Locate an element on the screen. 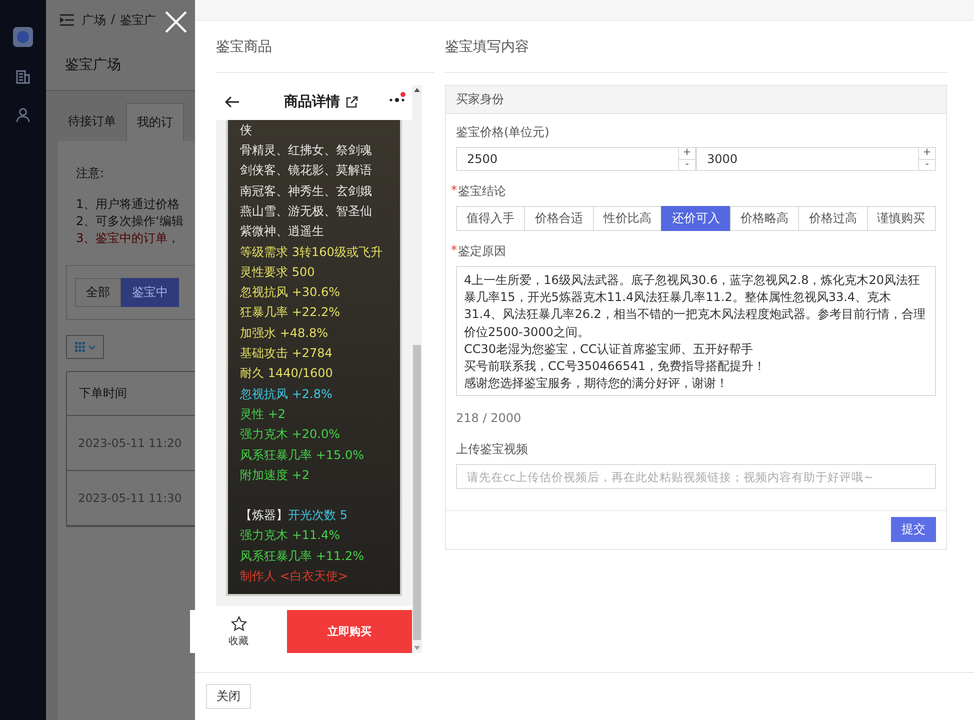 This screenshot has height=720, width=974. conclusion-option: 性价比高 is located at coordinates (627, 218).